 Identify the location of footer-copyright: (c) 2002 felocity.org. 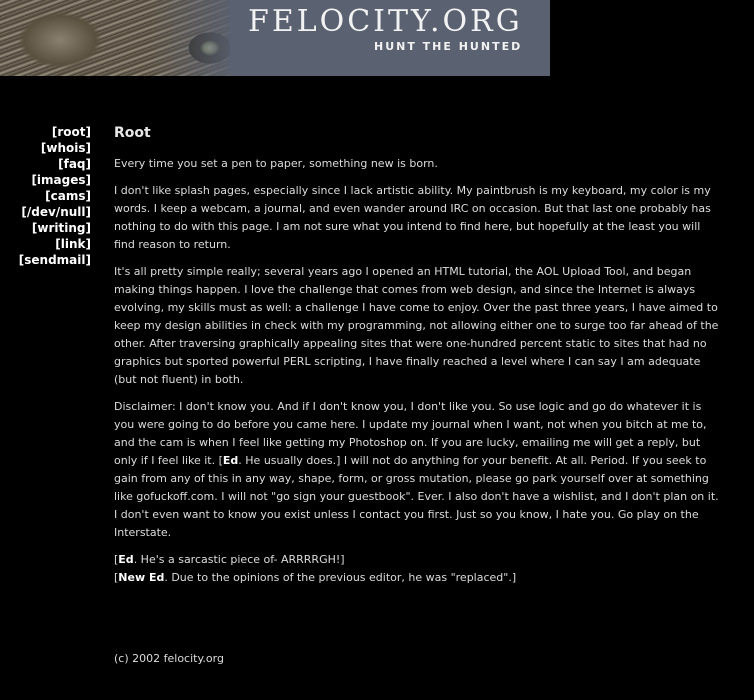
(169, 658).